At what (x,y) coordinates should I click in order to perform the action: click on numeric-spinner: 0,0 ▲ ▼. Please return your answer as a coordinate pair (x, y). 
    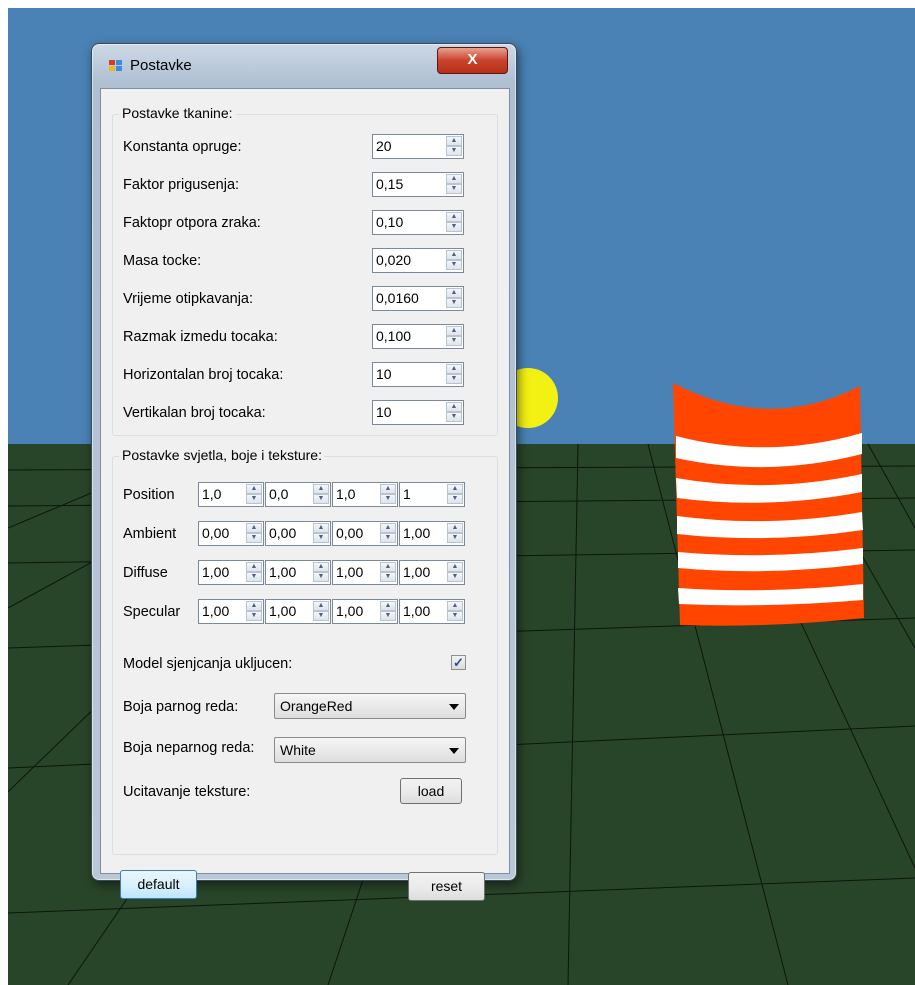
    Looking at the image, I should click on (298, 494).